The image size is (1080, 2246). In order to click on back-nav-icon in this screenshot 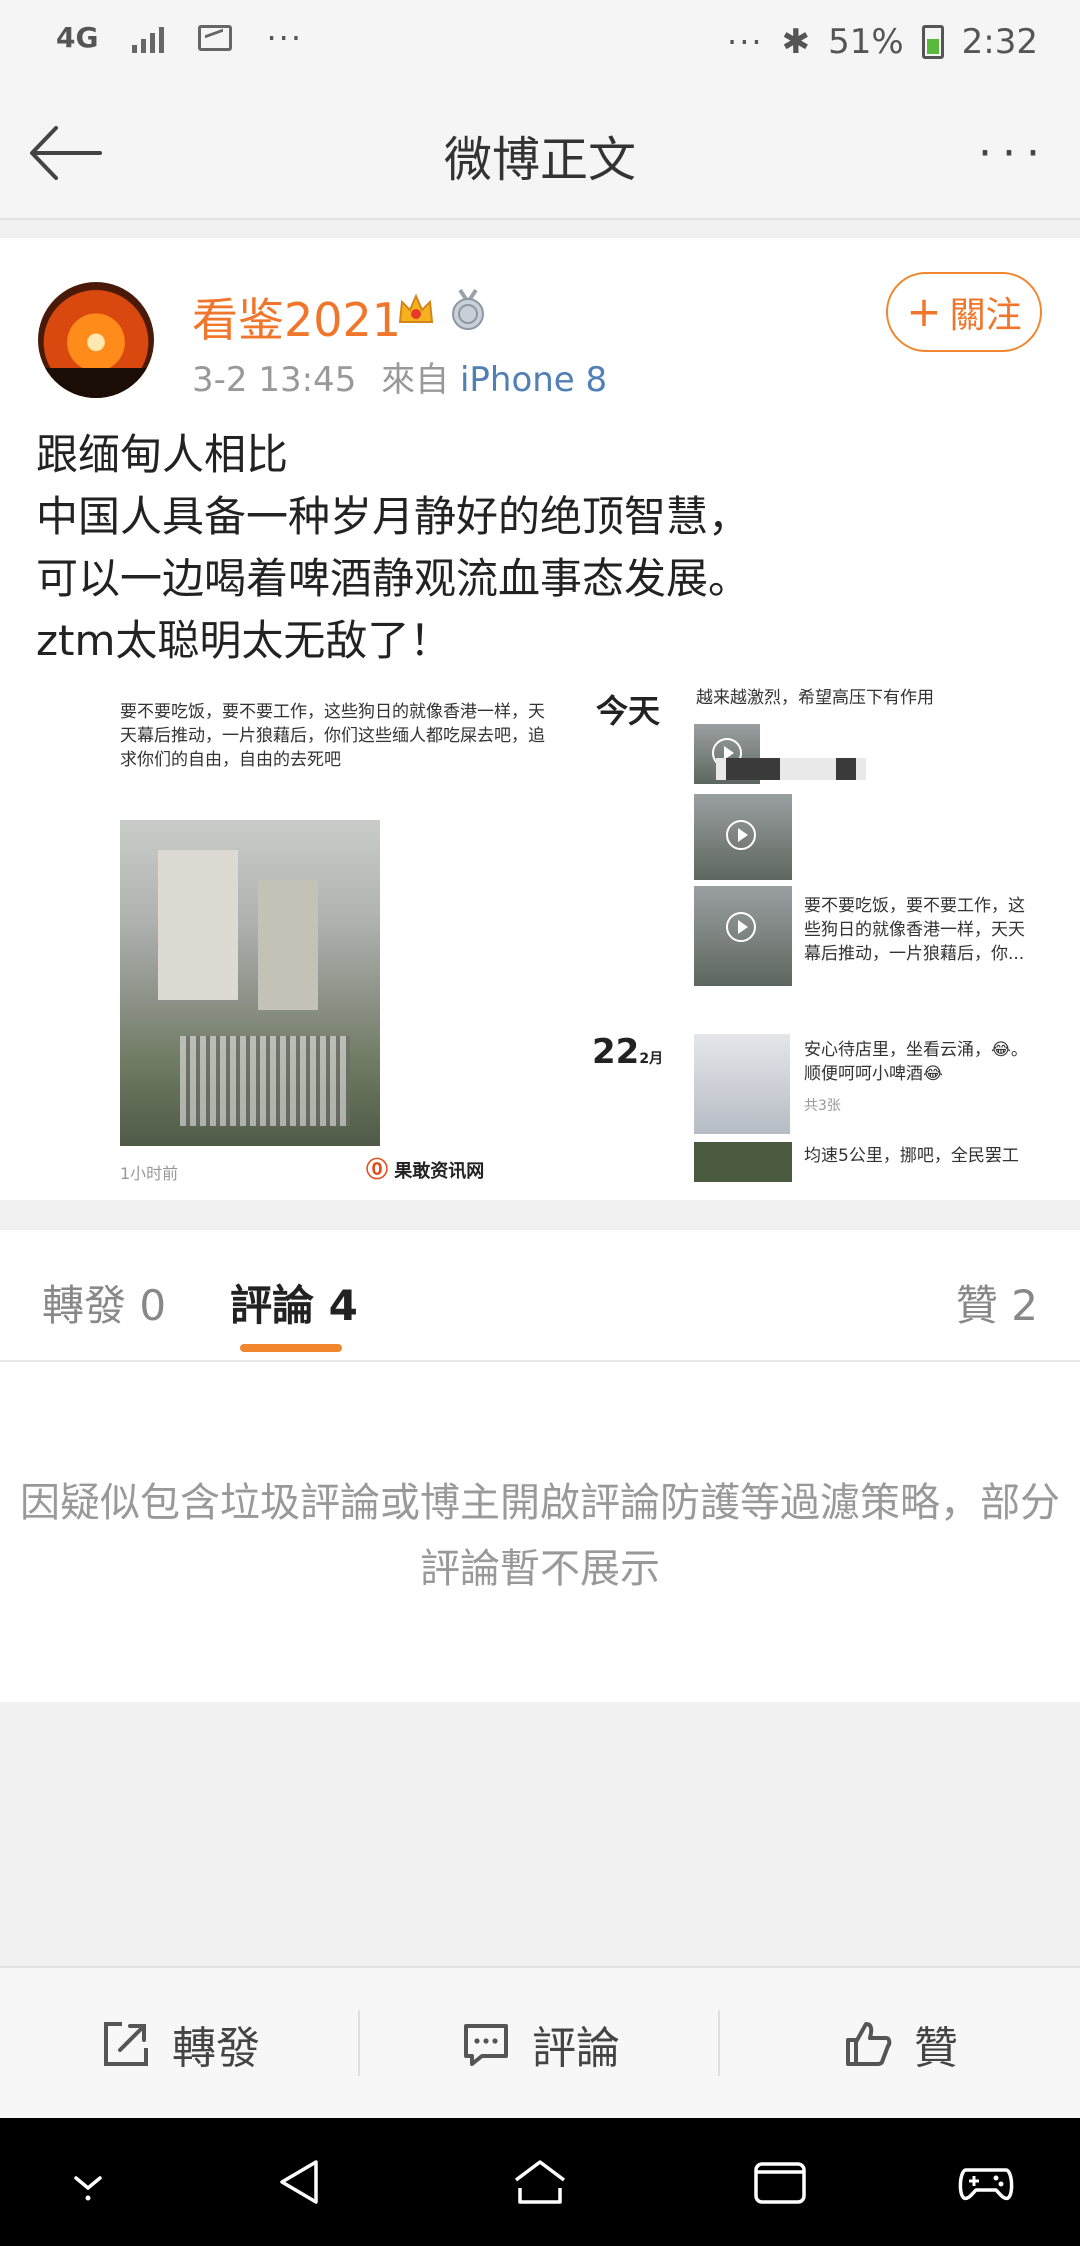, I will do `click(300, 2182)`.